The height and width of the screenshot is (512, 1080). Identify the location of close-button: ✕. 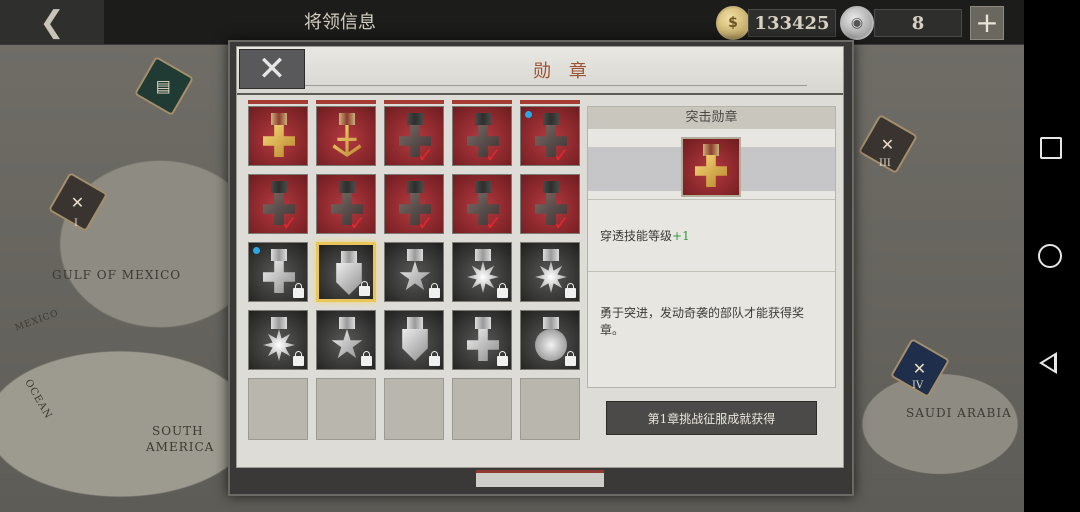
(272, 69).